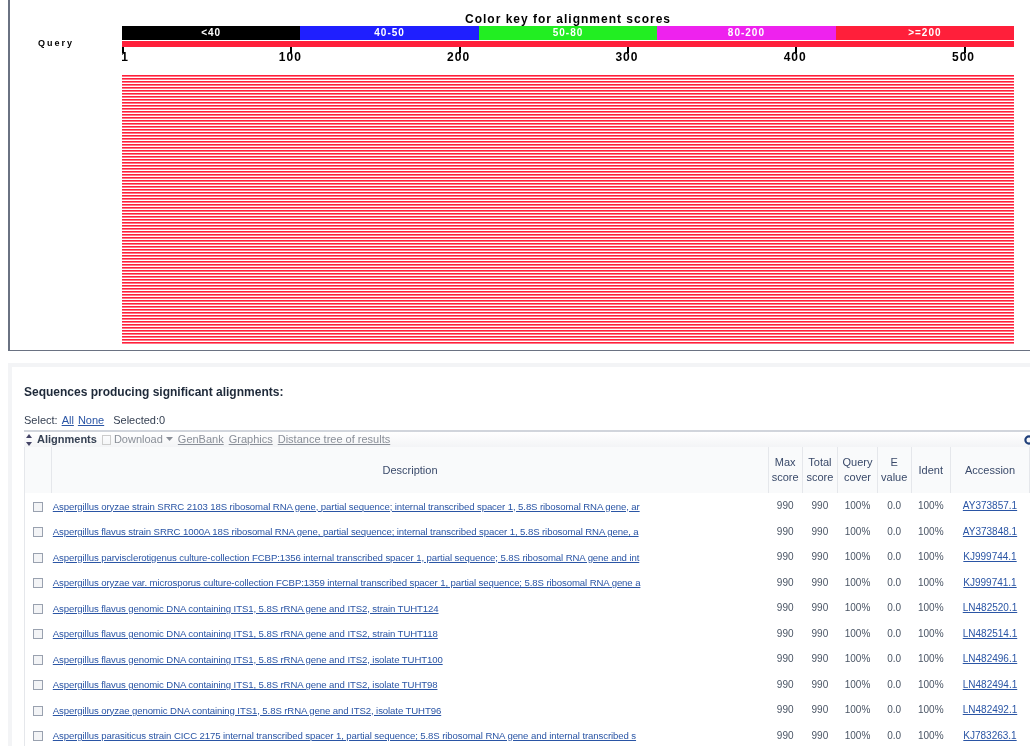 This screenshot has width=1030, height=746. Describe the element at coordinates (247, 659) in the screenshot. I see `description-link: Aspergillus flavus genomic DNA containing ITS1, 5.8S rRNA gene and ITS2, isolate TUHT100` at that location.